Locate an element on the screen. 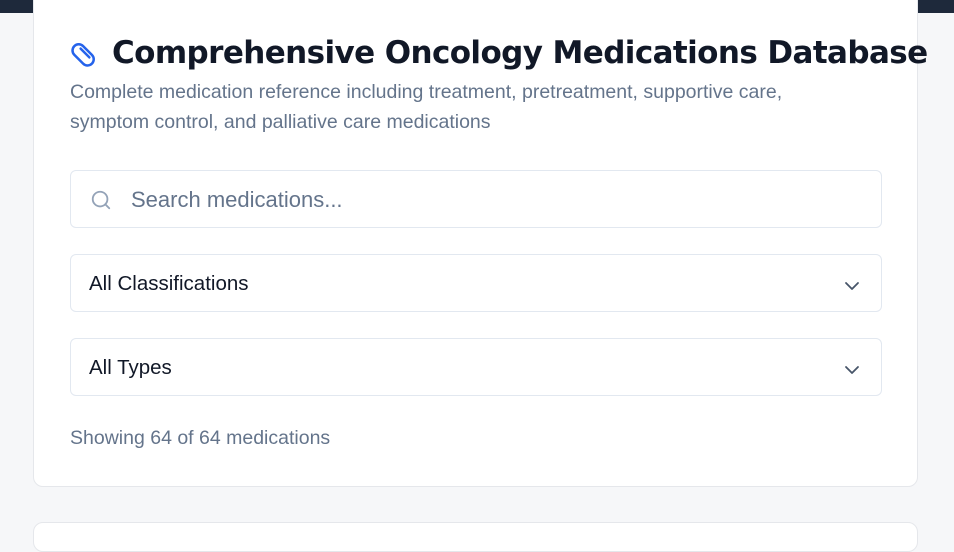  results-count: Showing 64 of 64 medications is located at coordinates (200, 438).